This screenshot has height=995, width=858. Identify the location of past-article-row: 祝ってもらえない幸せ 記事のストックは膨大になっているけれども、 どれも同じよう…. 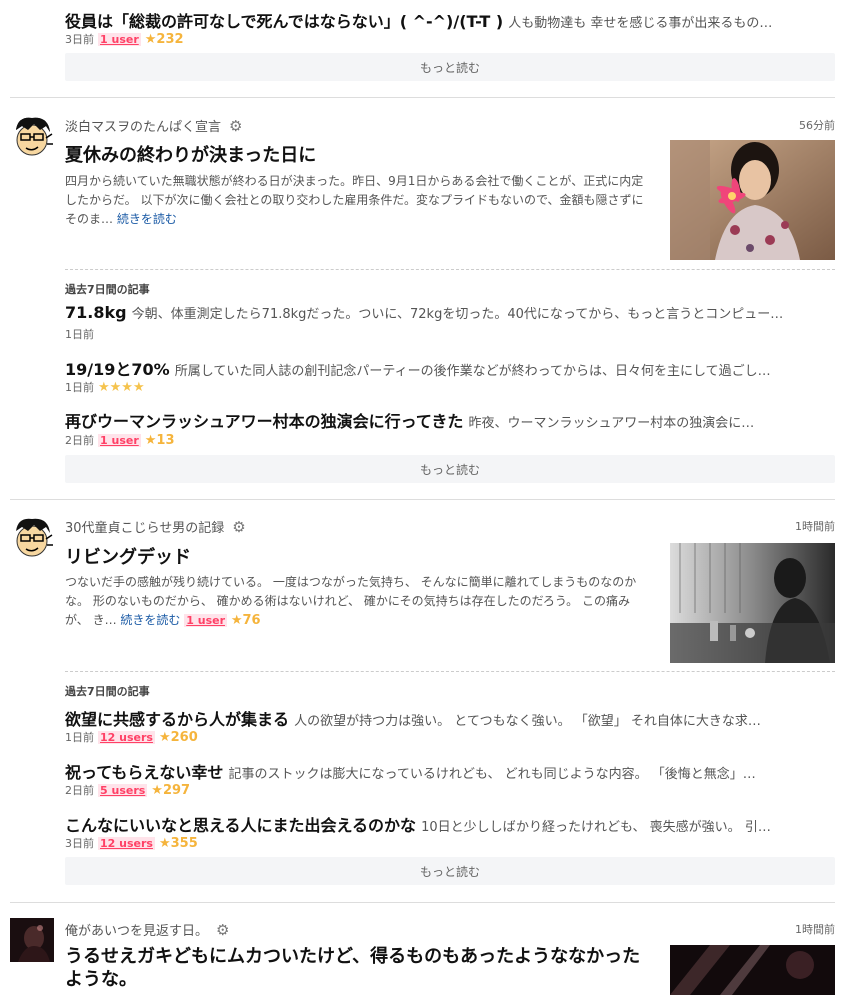
(450, 771).